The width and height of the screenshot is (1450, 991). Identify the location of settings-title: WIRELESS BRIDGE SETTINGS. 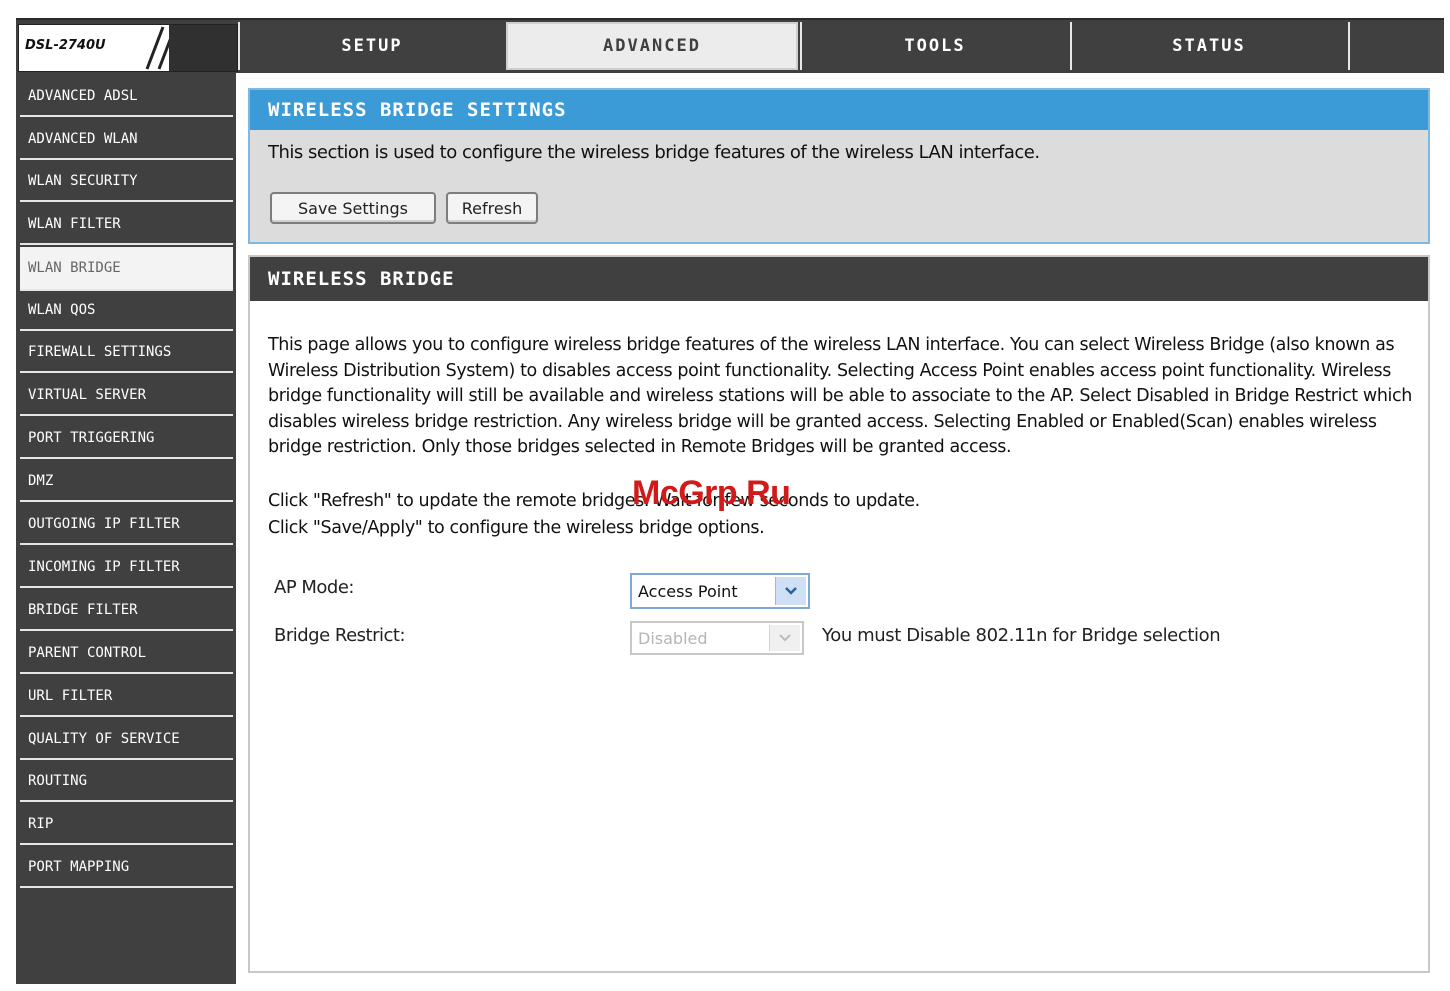
(839, 110).